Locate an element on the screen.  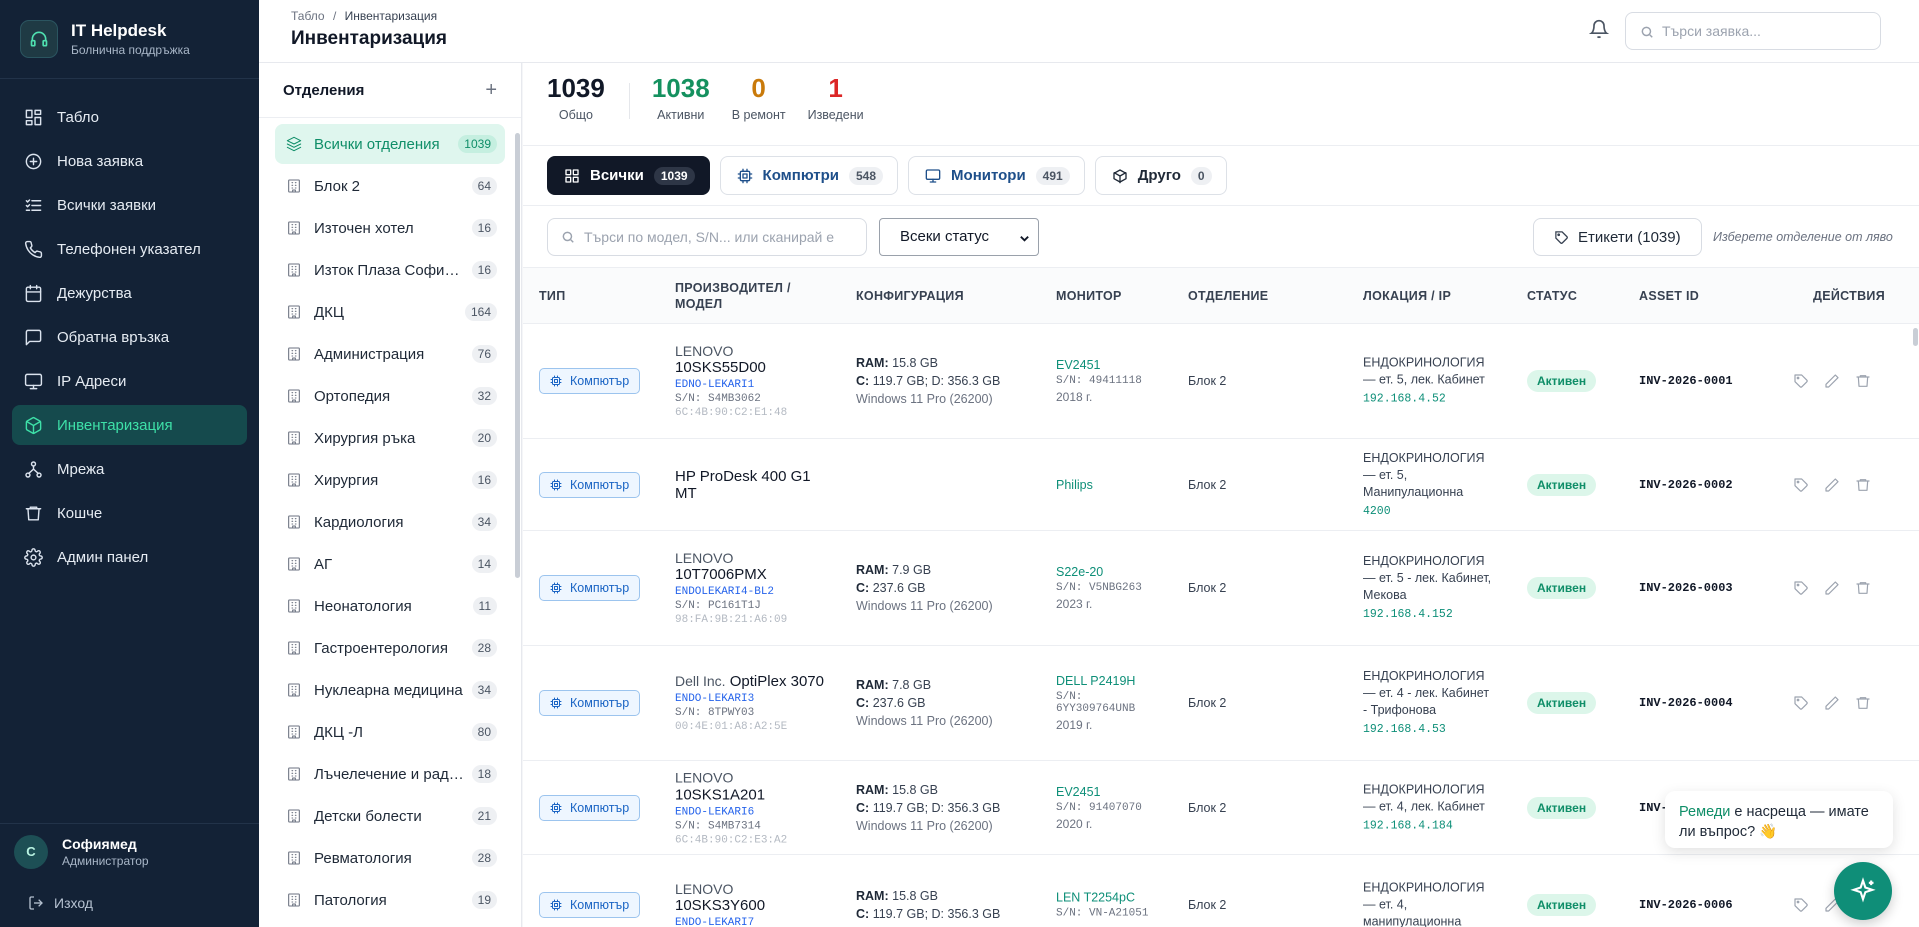
assistant-bubble: Ремеди е насреща — имате ли въпрос? 👋 is located at coordinates (1779, 819).